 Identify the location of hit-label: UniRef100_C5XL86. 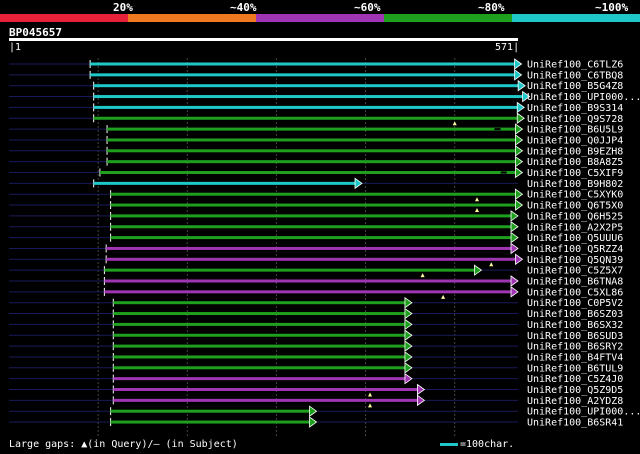
(575, 292).